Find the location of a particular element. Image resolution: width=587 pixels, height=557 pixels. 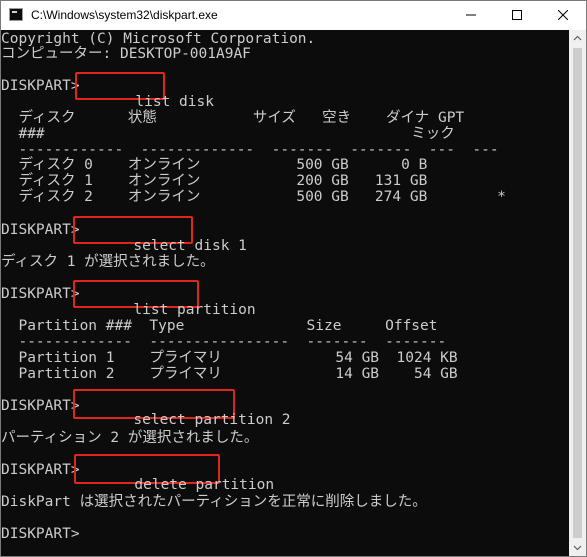

scroll-up-button is located at coordinates (577, 38).